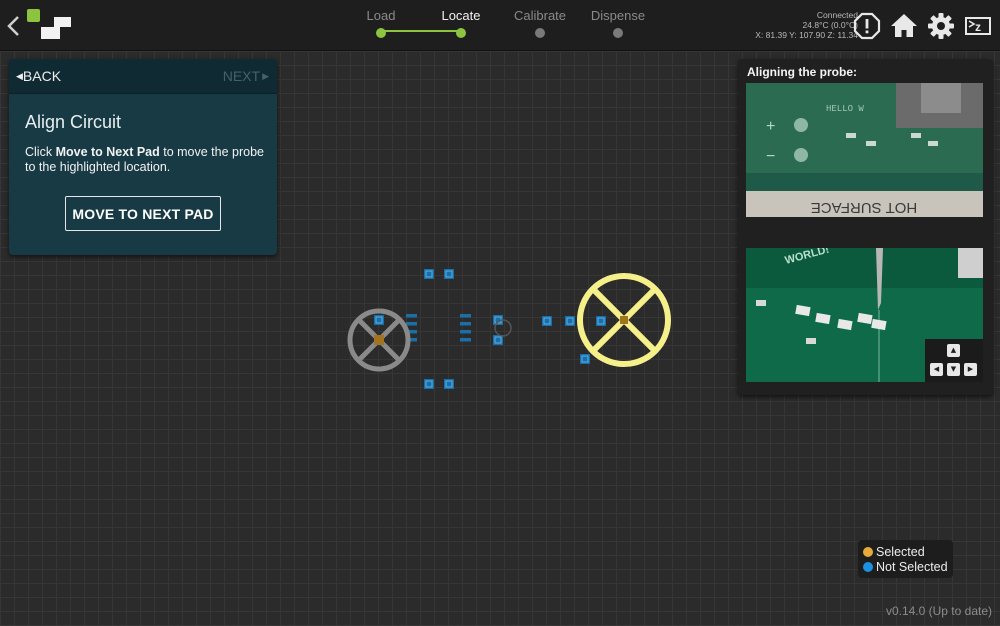 The image size is (1000, 626). What do you see at coordinates (936, 369) in the screenshot?
I see `jog-left-button: ◀` at bounding box center [936, 369].